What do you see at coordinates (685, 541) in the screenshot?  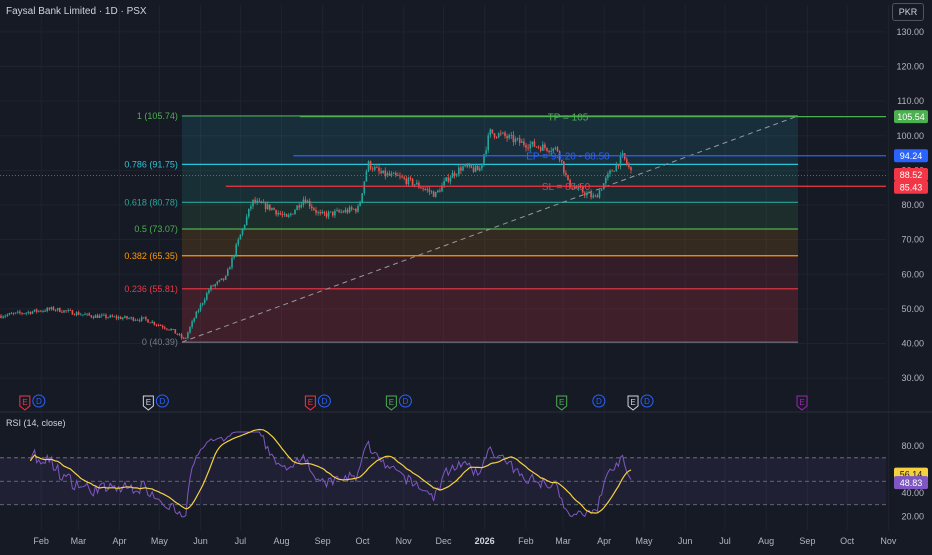 I see `x-axis-tick-label: Jun` at bounding box center [685, 541].